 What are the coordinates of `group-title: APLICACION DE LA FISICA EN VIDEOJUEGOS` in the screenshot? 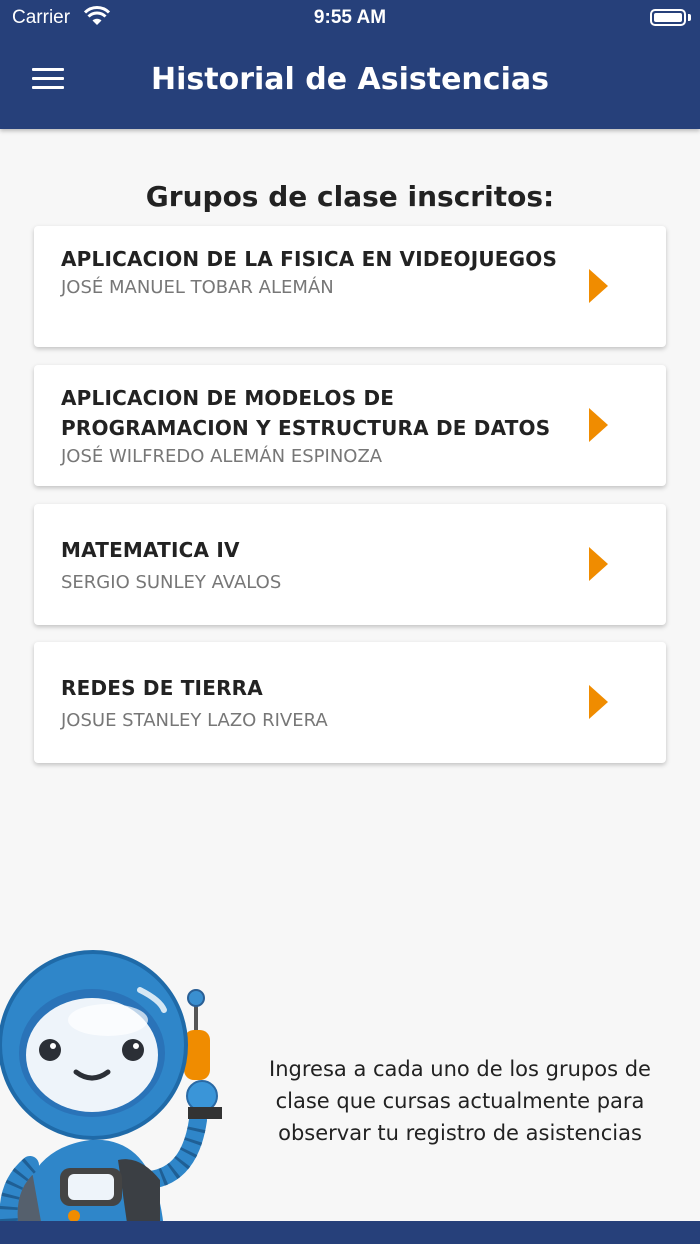 It's located at (309, 259).